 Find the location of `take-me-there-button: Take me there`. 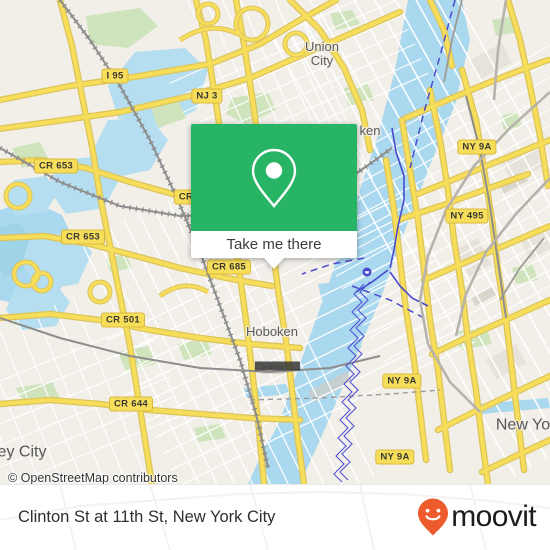

take-me-there-button: Take me there is located at coordinates (274, 250).